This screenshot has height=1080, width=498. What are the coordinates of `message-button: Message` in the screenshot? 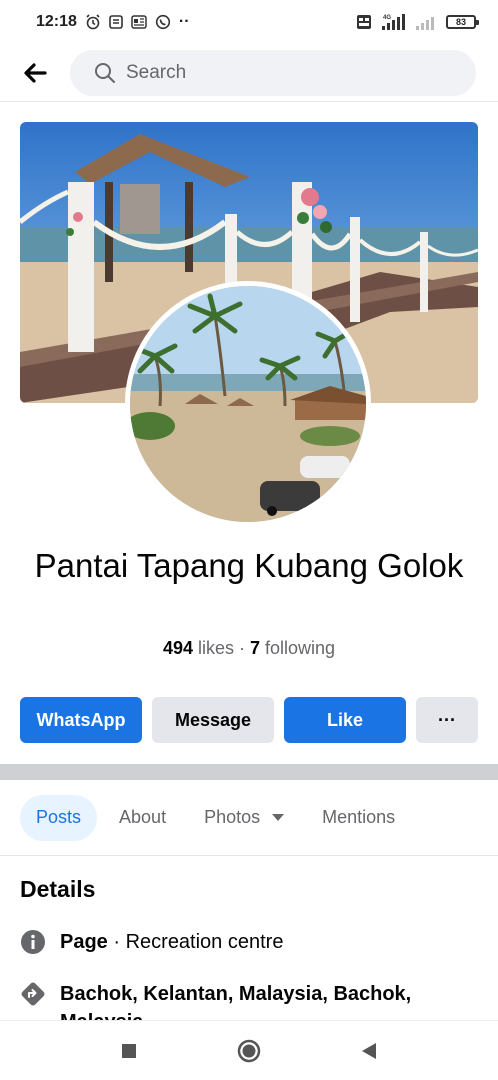 It's located at (213, 720).